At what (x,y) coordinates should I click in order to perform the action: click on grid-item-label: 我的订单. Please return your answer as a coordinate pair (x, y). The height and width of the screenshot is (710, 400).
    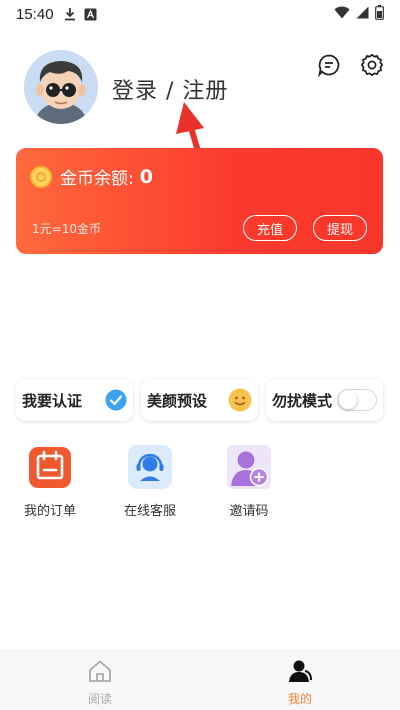
    Looking at the image, I should click on (49, 511).